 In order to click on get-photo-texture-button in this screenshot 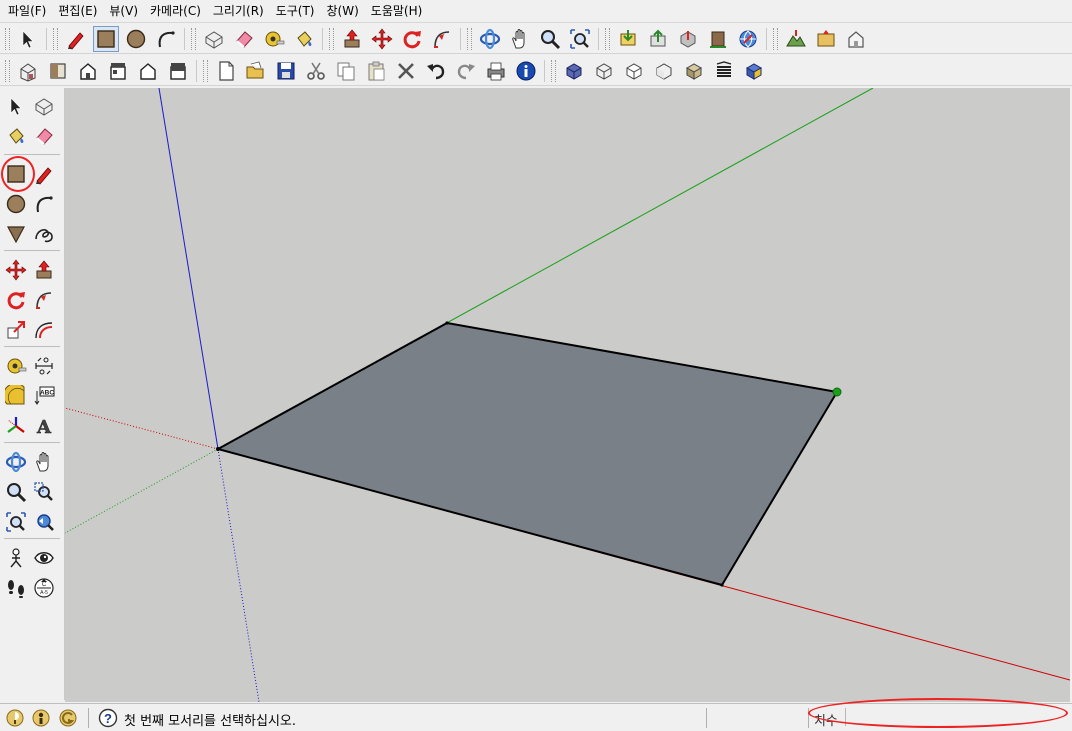, I will do `click(826, 39)`.